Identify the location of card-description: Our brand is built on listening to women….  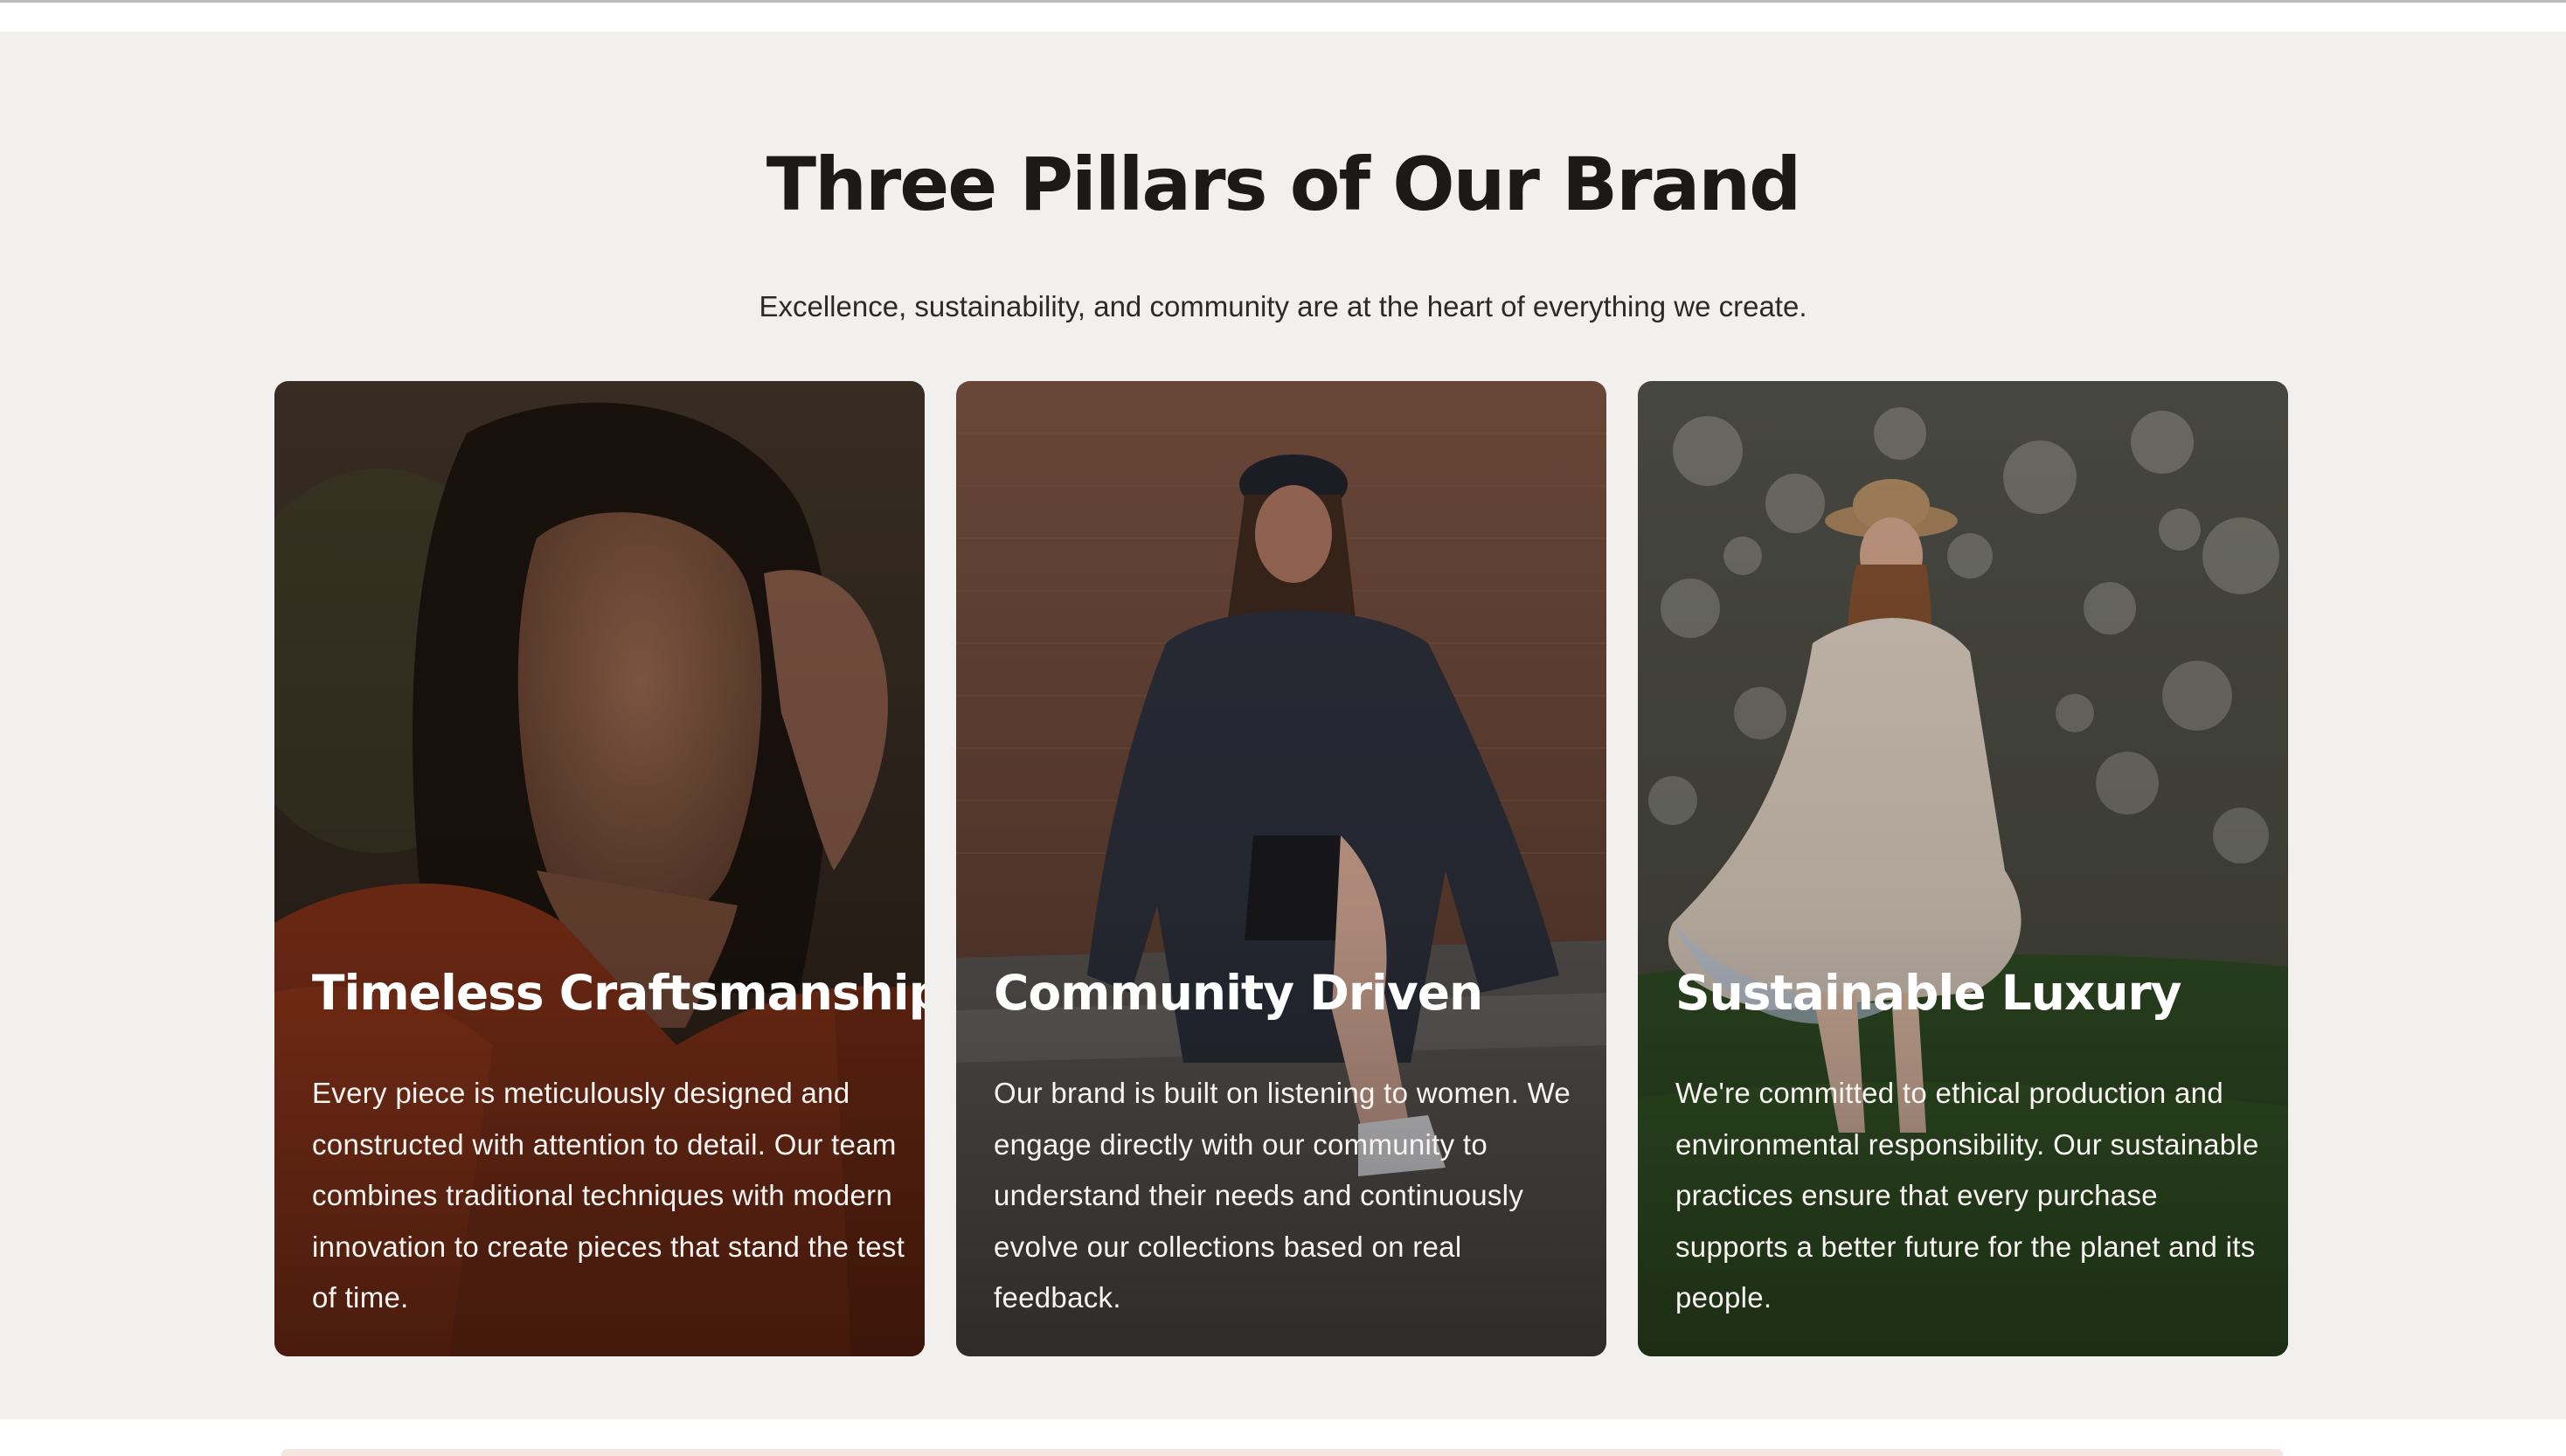
(1282, 1195).